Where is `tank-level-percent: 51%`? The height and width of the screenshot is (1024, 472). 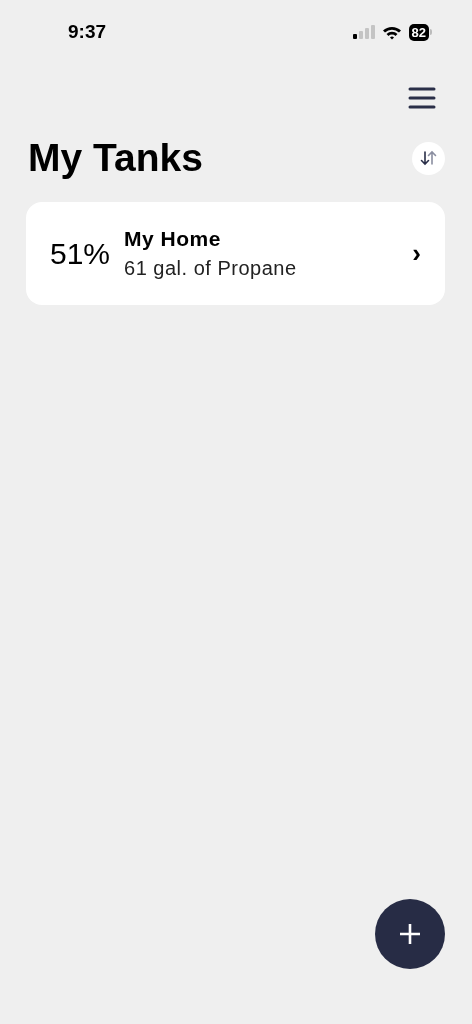 tank-level-percent: 51% is located at coordinates (80, 253).